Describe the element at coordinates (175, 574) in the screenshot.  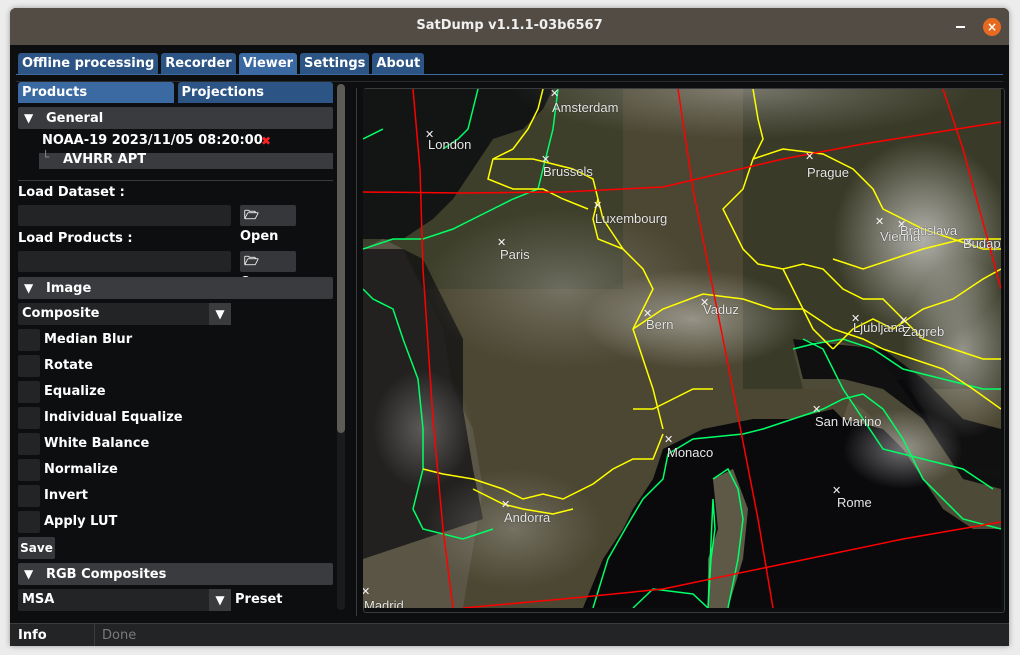
I see `rgb-composites-section-header: ▼ RGB Composites` at that location.